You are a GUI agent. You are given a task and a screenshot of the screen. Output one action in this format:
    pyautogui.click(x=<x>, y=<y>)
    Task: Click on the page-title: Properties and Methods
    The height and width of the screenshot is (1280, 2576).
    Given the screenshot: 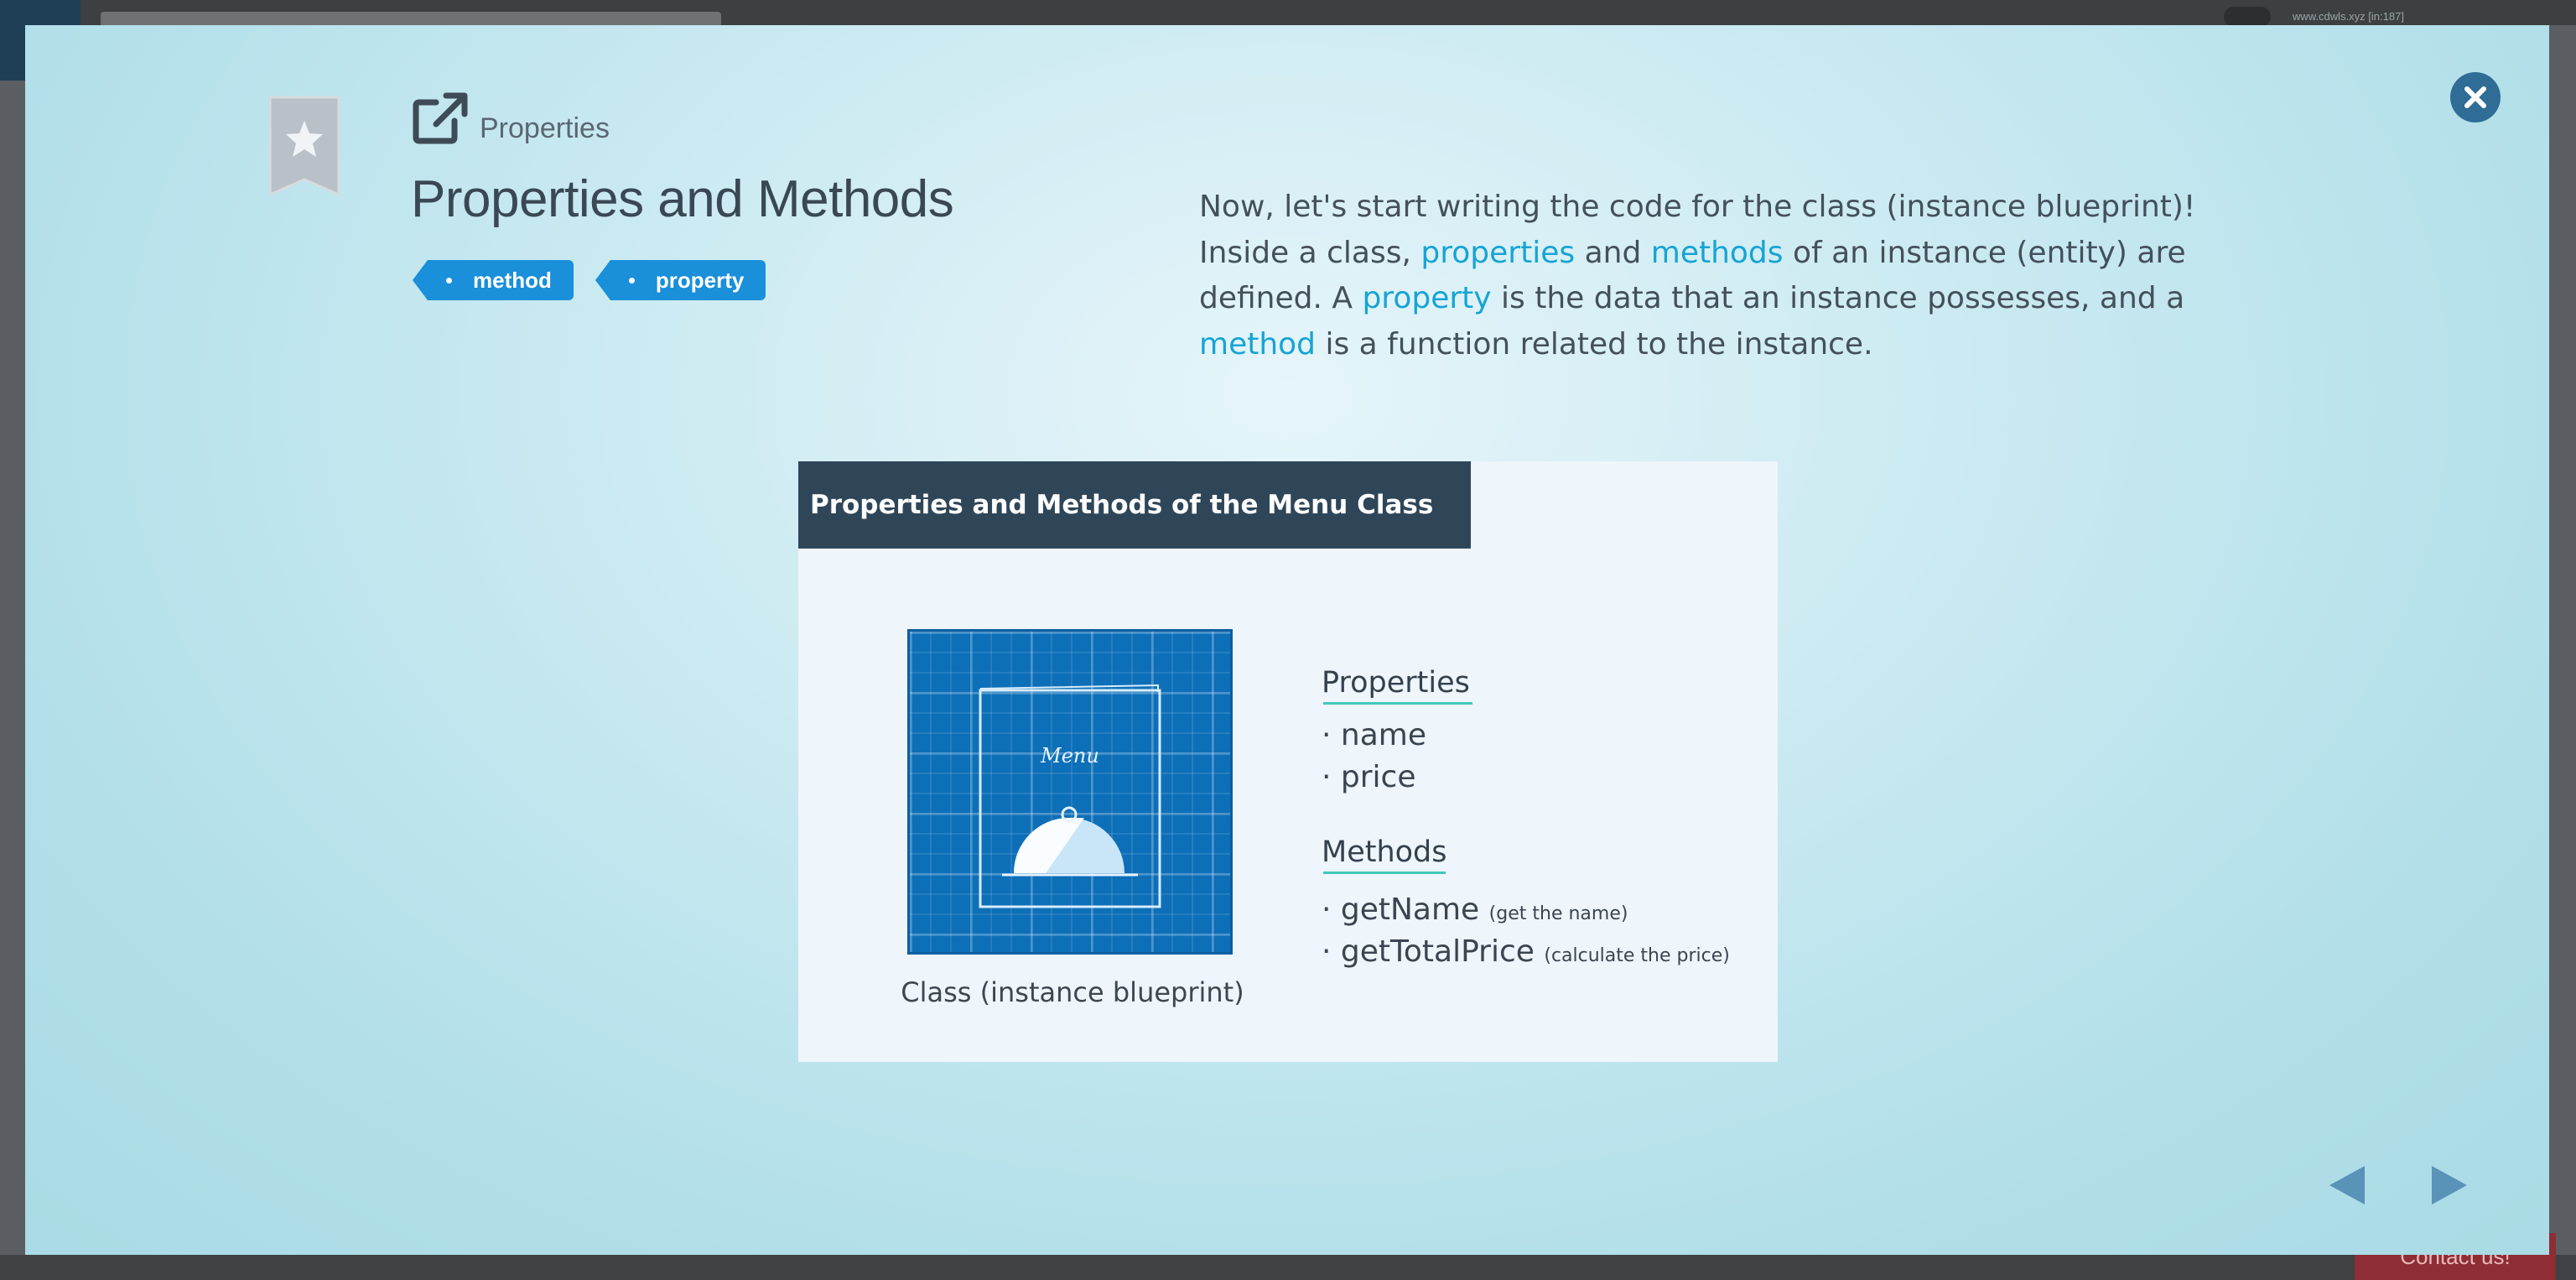 What is the action you would take?
    pyautogui.click(x=682, y=199)
    